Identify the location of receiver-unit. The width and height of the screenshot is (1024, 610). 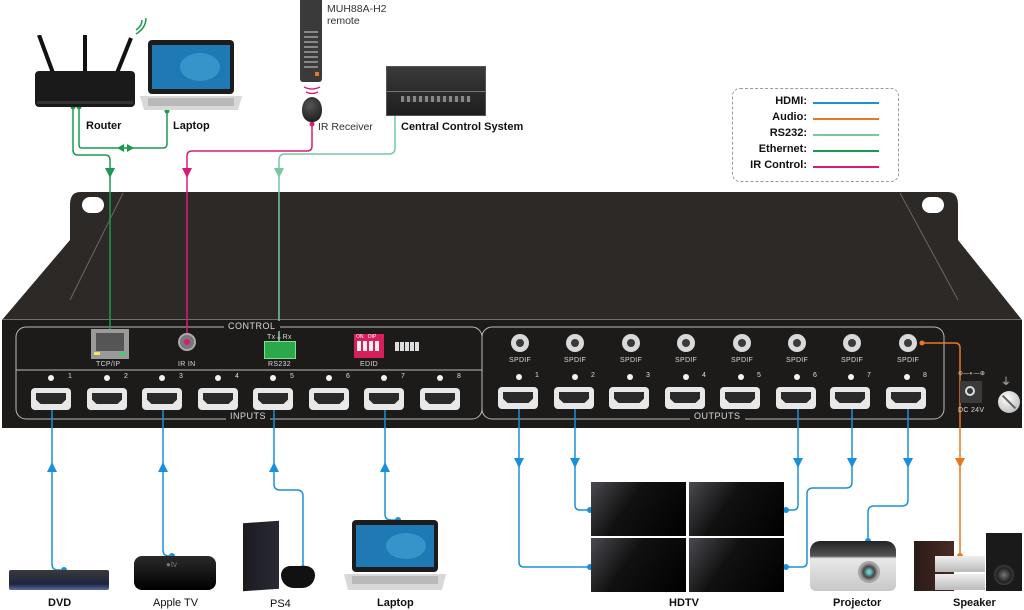
(960, 582).